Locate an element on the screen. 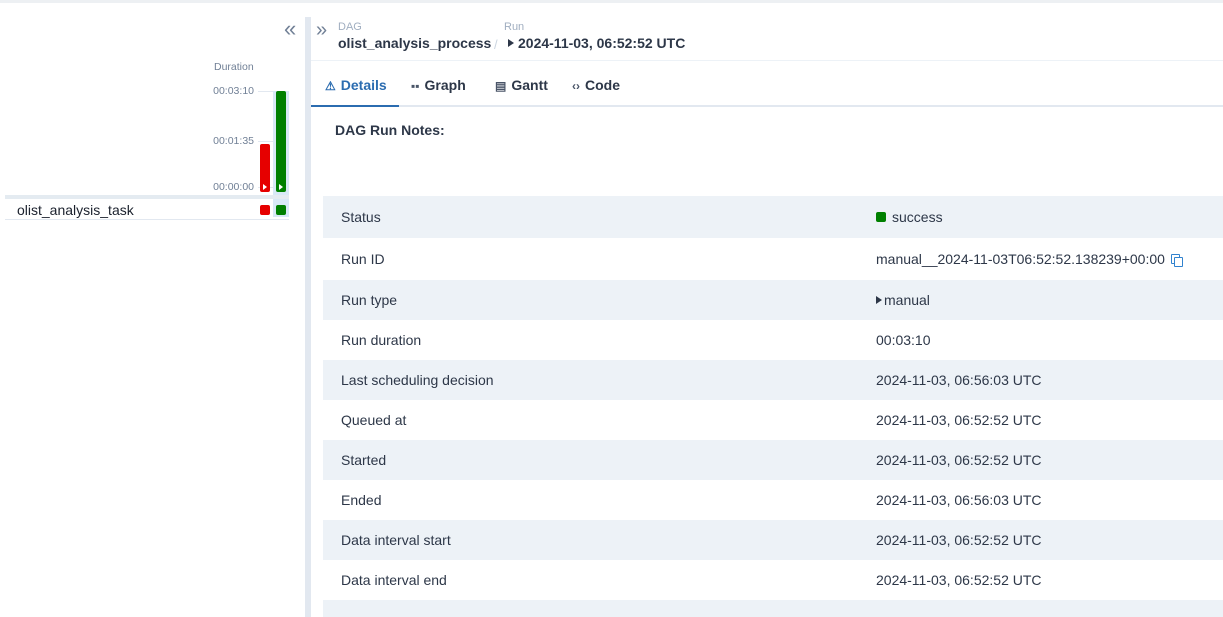 Image resolution: width=1223 pixels, height=617 pixels. breadcrumb-dag-id: olist_analysis_process is located at coordinates (414, 43).